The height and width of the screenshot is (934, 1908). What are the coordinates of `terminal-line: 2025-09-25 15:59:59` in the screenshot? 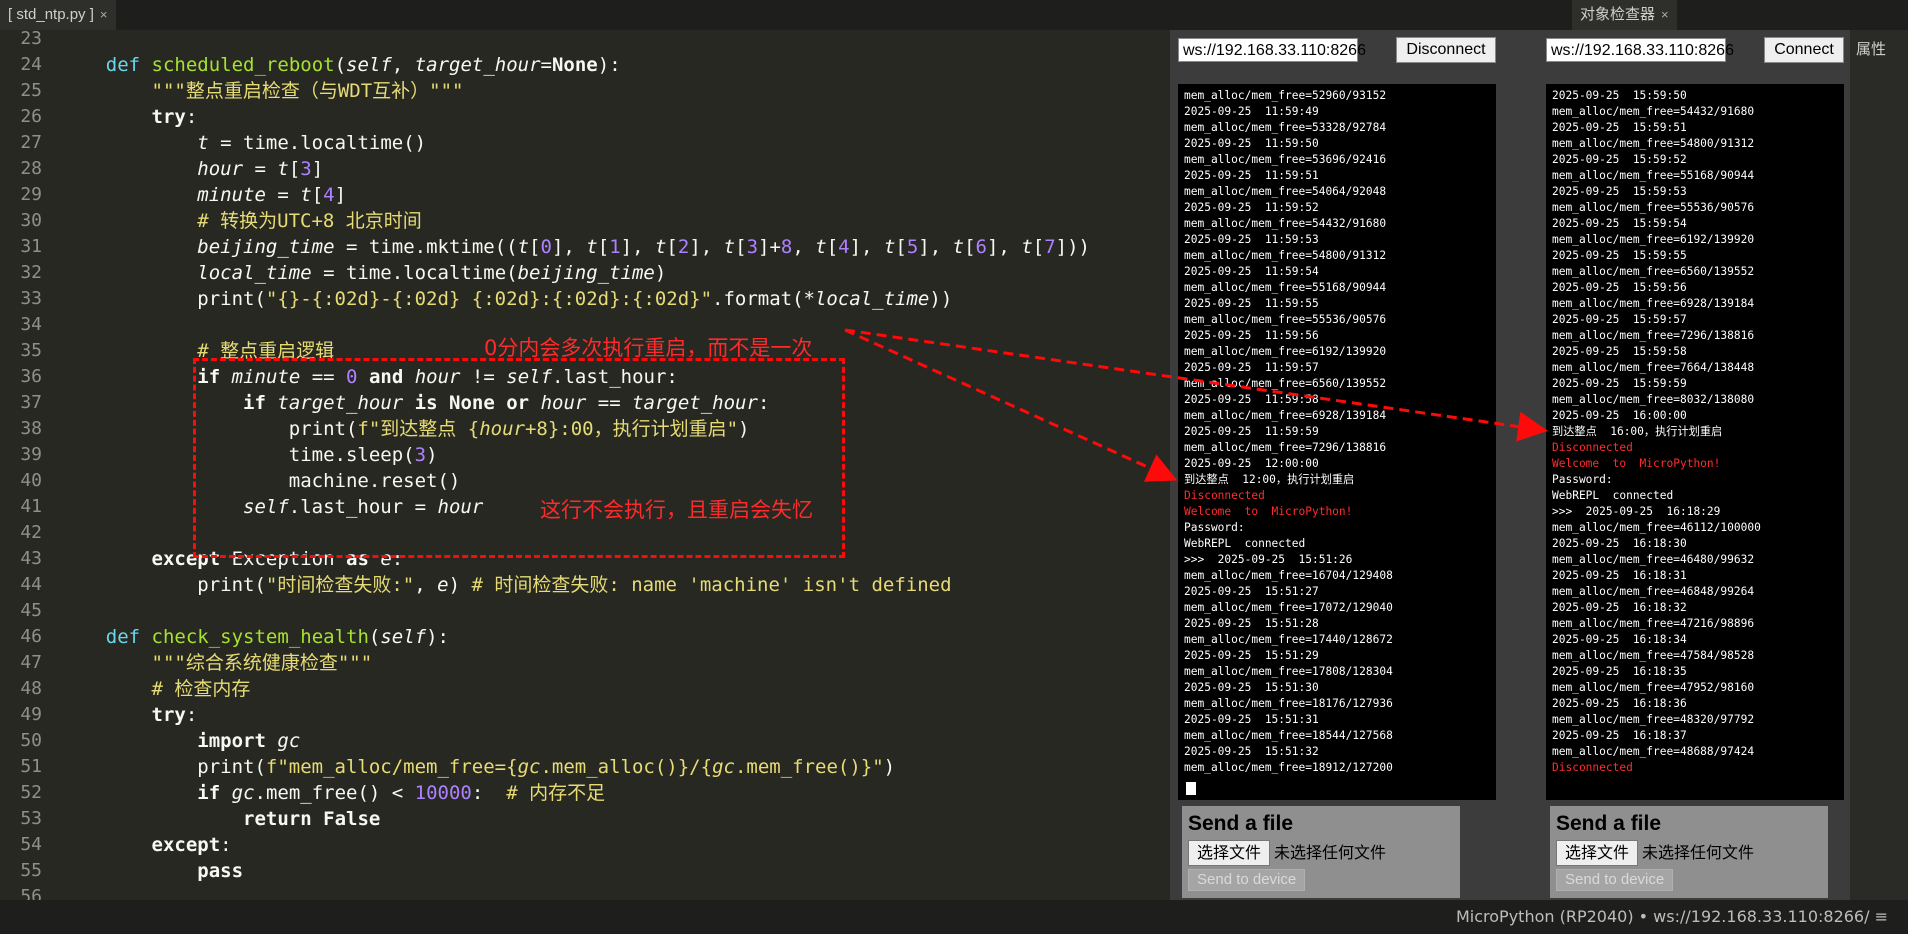 It's located at (1619, 383).